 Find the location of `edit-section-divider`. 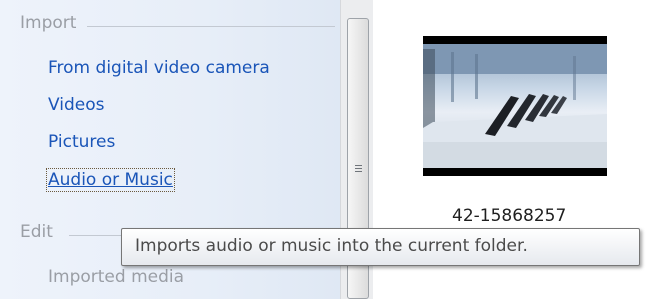

edit-section-divider is located at coordinates (99, 235).